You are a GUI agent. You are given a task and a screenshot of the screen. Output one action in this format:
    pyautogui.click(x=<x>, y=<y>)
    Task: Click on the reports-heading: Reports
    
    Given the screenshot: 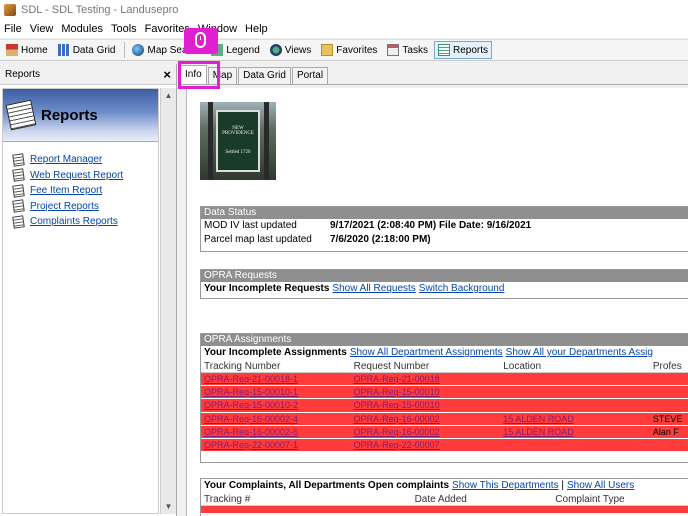 What is the action you would take?
    pyautogui.click(x=69, y=115)
    